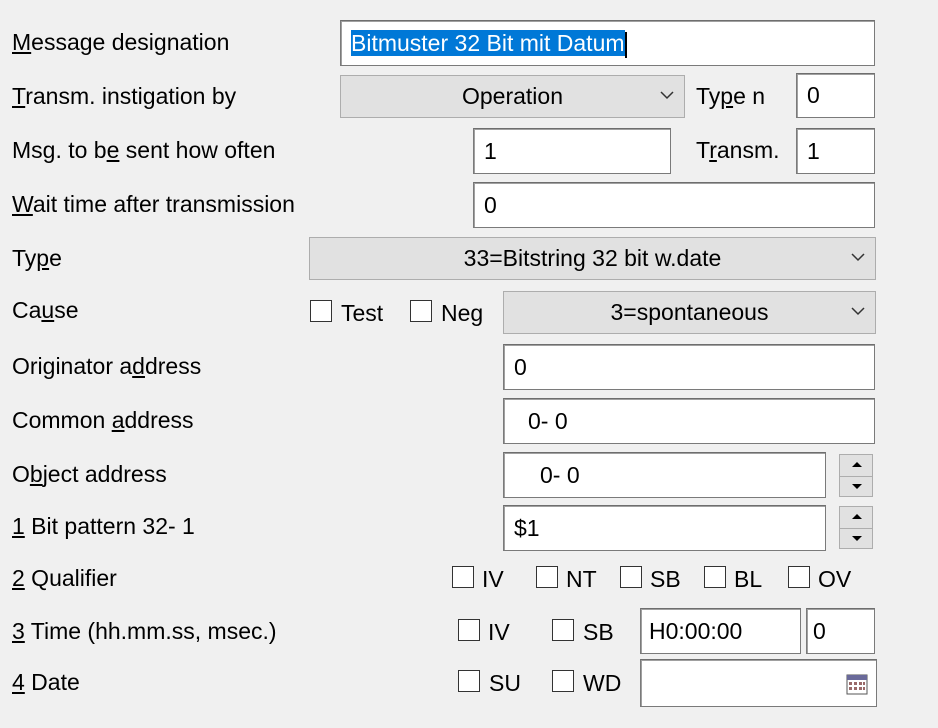  What do you see at coordinates (664, 475) in the screenshot?
I see `object-address-input: 0- 0` at bounding box center [664, 475].